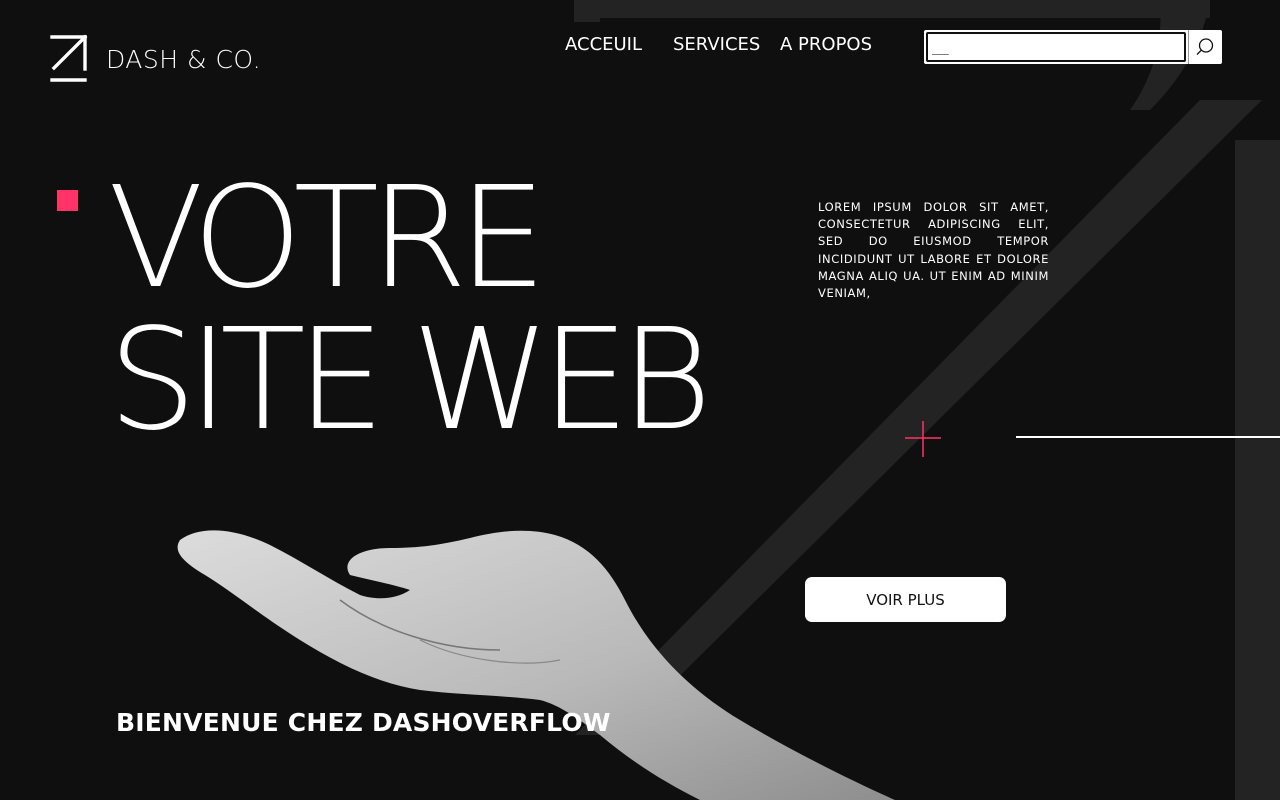  Describe the element at coordinates (363, 722) in the screenshot. I see `welcome-text: BIENVENUE CHEZ DASHOVERFLOW` at that location.